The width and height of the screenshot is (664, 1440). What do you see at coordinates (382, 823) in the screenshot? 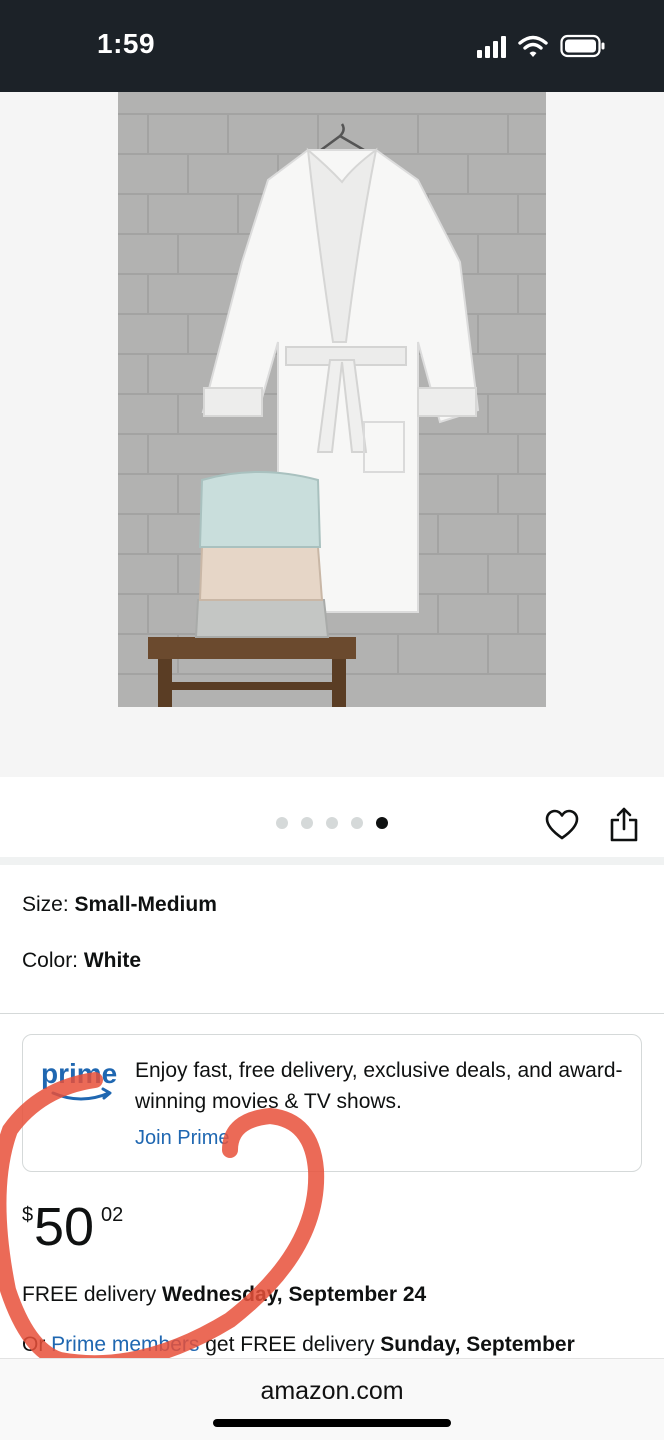
I see `gallery-dot-active` at bounding box center [382, 823].